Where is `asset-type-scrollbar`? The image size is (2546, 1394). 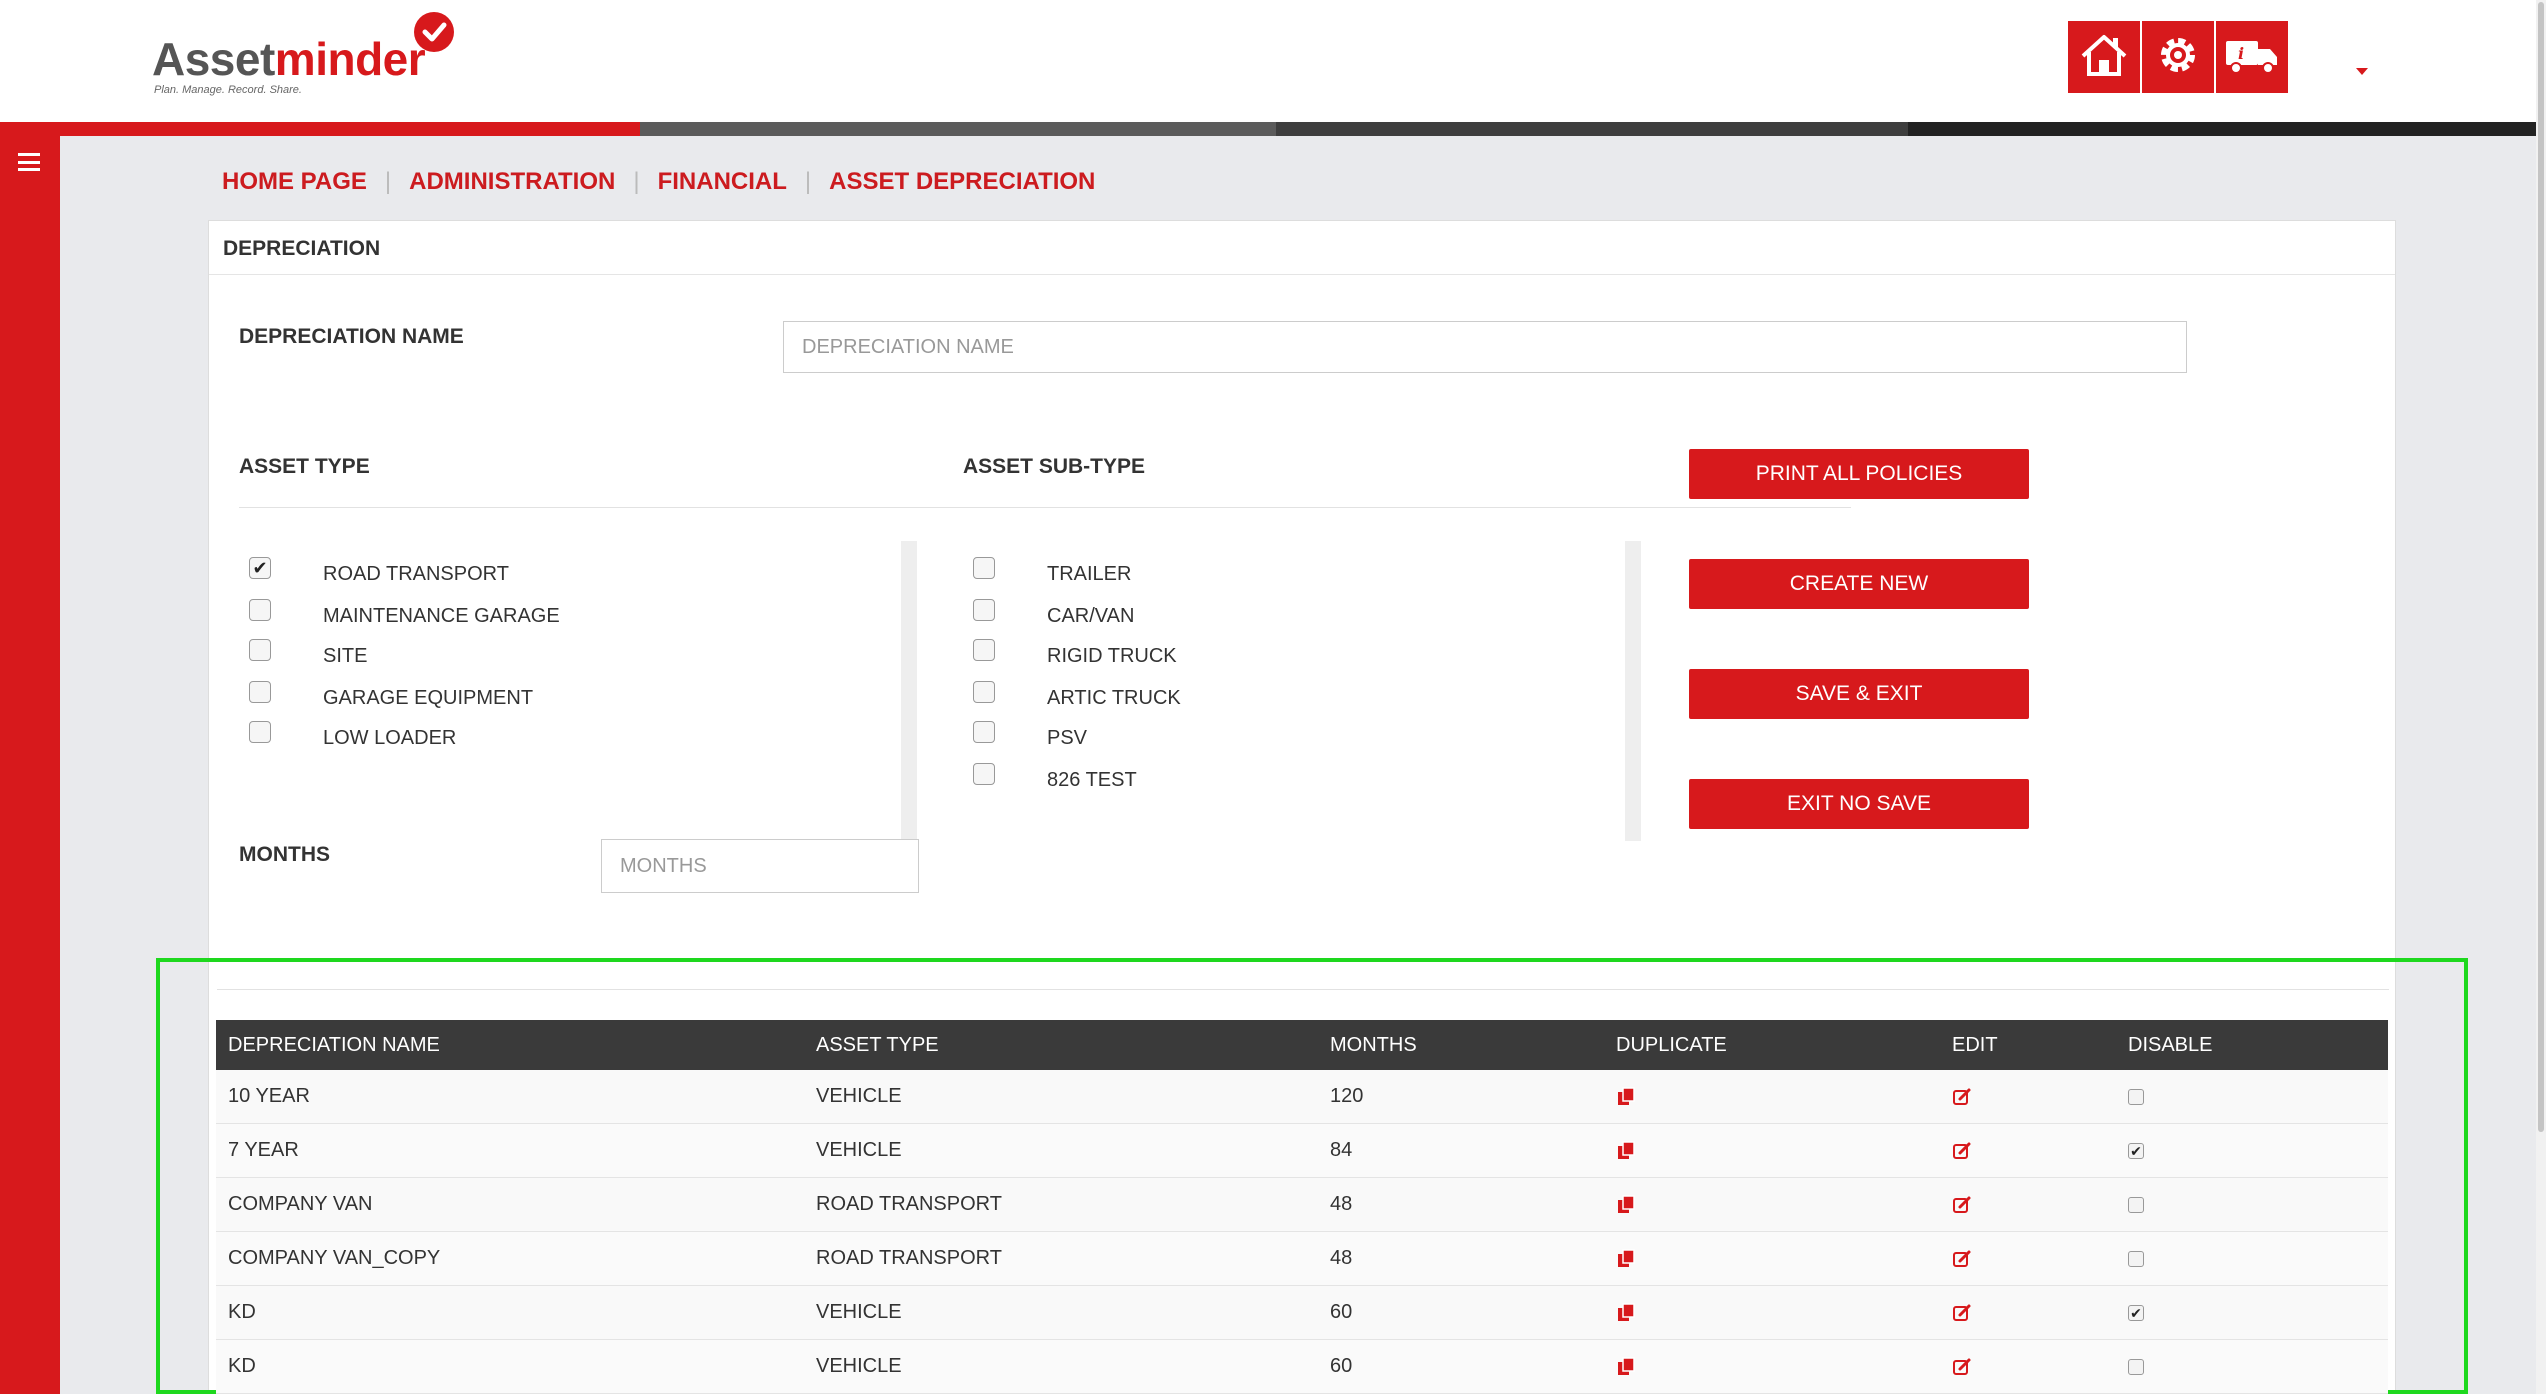
asset-type-scrollbar is located at coordinates (909, 691).